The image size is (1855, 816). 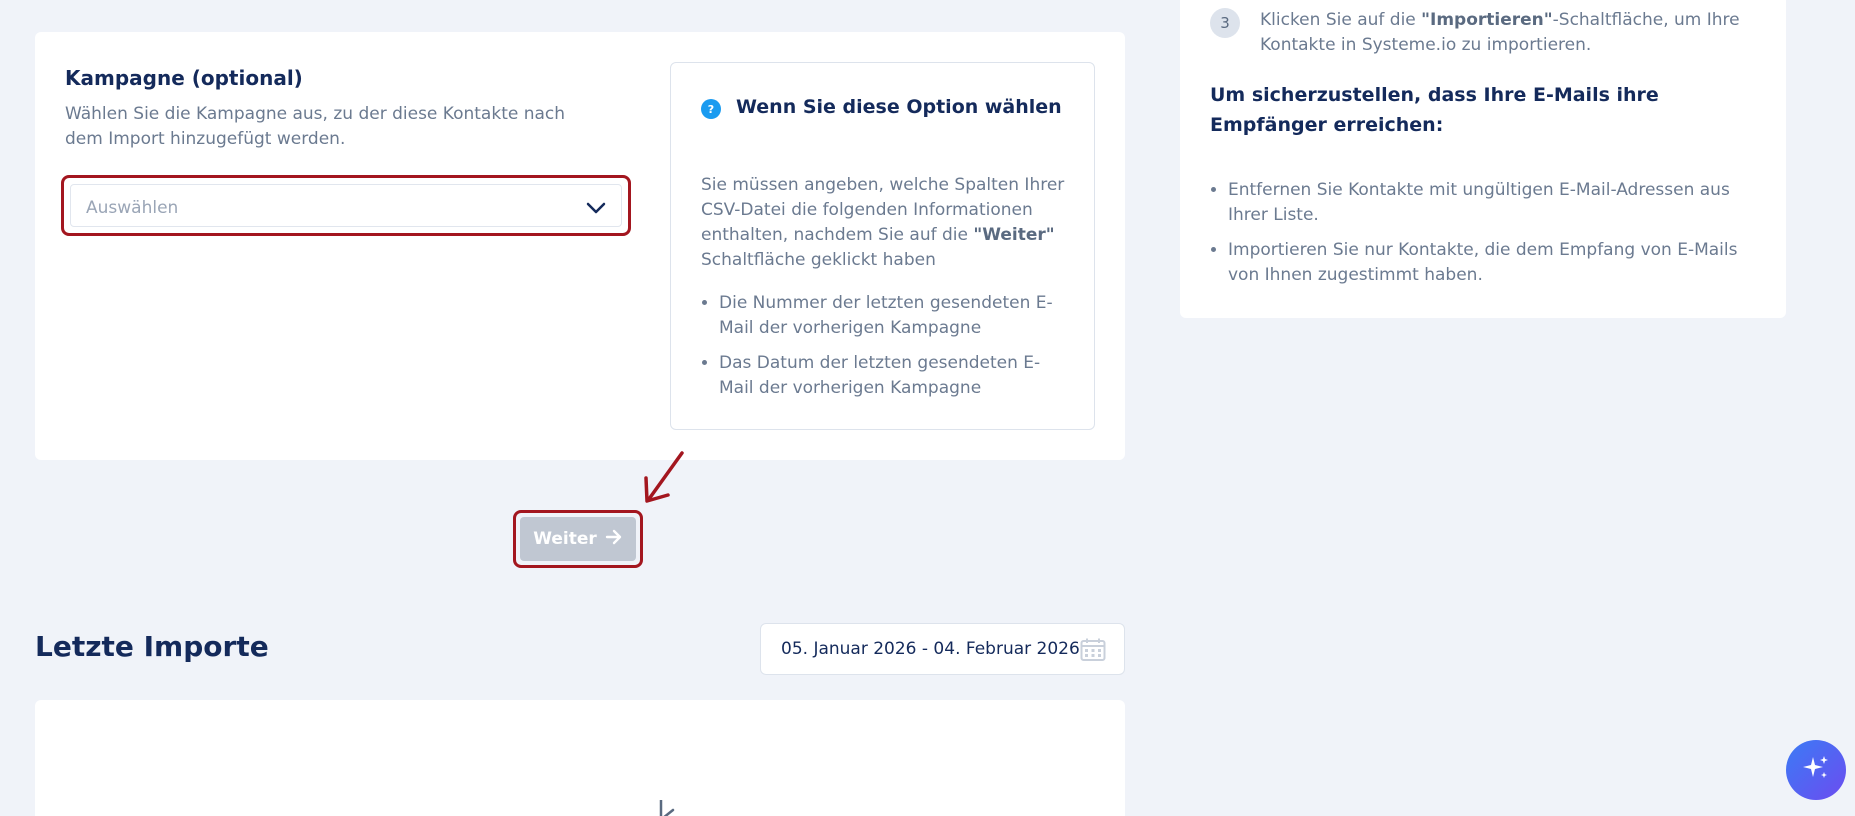 What do you see at coordinates (1093, 652) in the screenshot?
I see `calendar-icon` at bounding box center [1093, 652].